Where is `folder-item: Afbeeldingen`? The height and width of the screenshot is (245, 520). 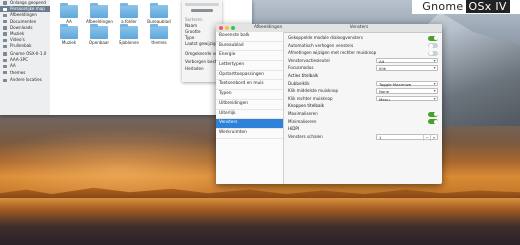 folder-item: Afbeeldingen is located at coordinates (99, 13).